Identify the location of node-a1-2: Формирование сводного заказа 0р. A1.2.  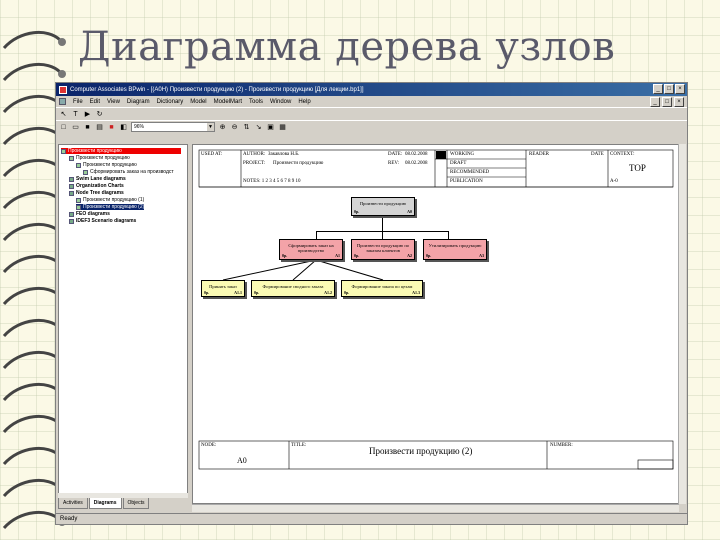
(293, 288).